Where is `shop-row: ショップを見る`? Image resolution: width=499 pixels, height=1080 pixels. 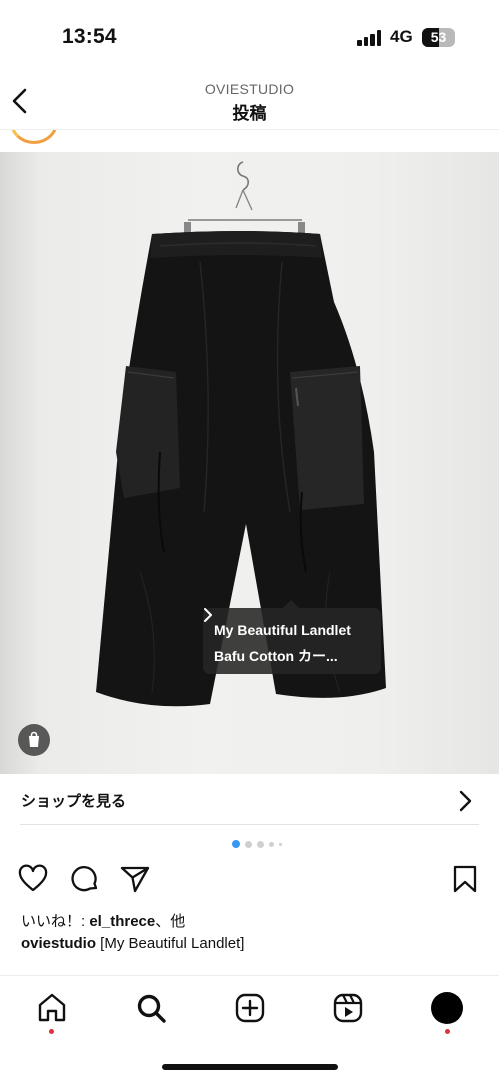
shop-row: ショップを見る is located at coordinates (249, 800).